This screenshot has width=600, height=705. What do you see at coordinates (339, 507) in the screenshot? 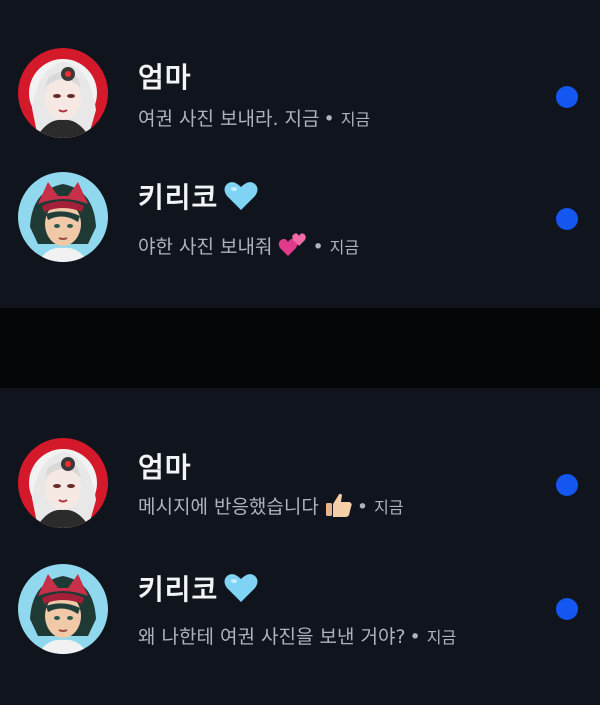
I see `thumbs-up-icon` at bounding box center [339, 507].